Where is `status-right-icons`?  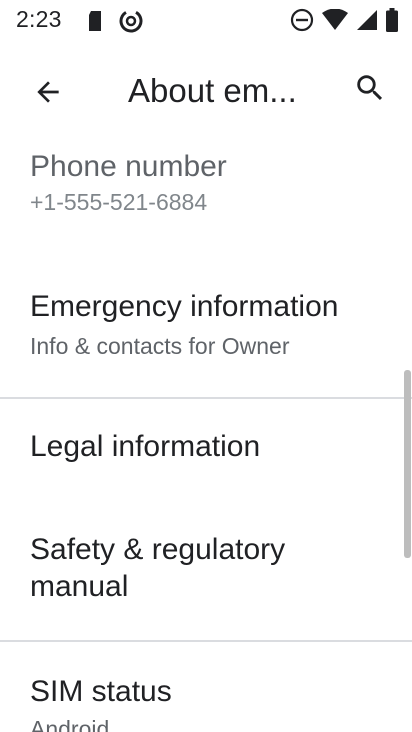 status-right-icons is located at coordinates (340, 22).